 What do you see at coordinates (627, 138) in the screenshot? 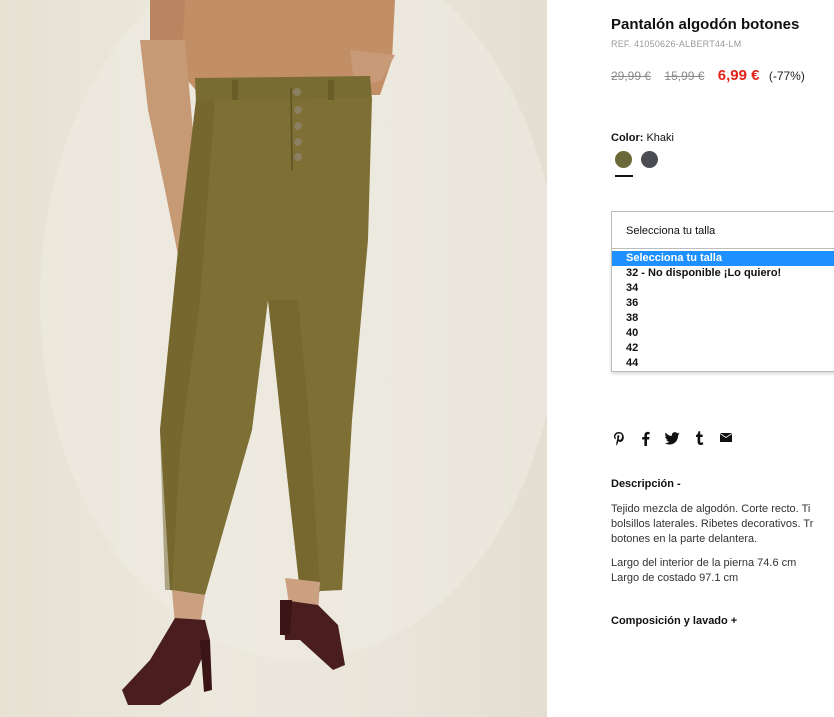
I see `color-label: Color:` at bounding box center [627, 138].